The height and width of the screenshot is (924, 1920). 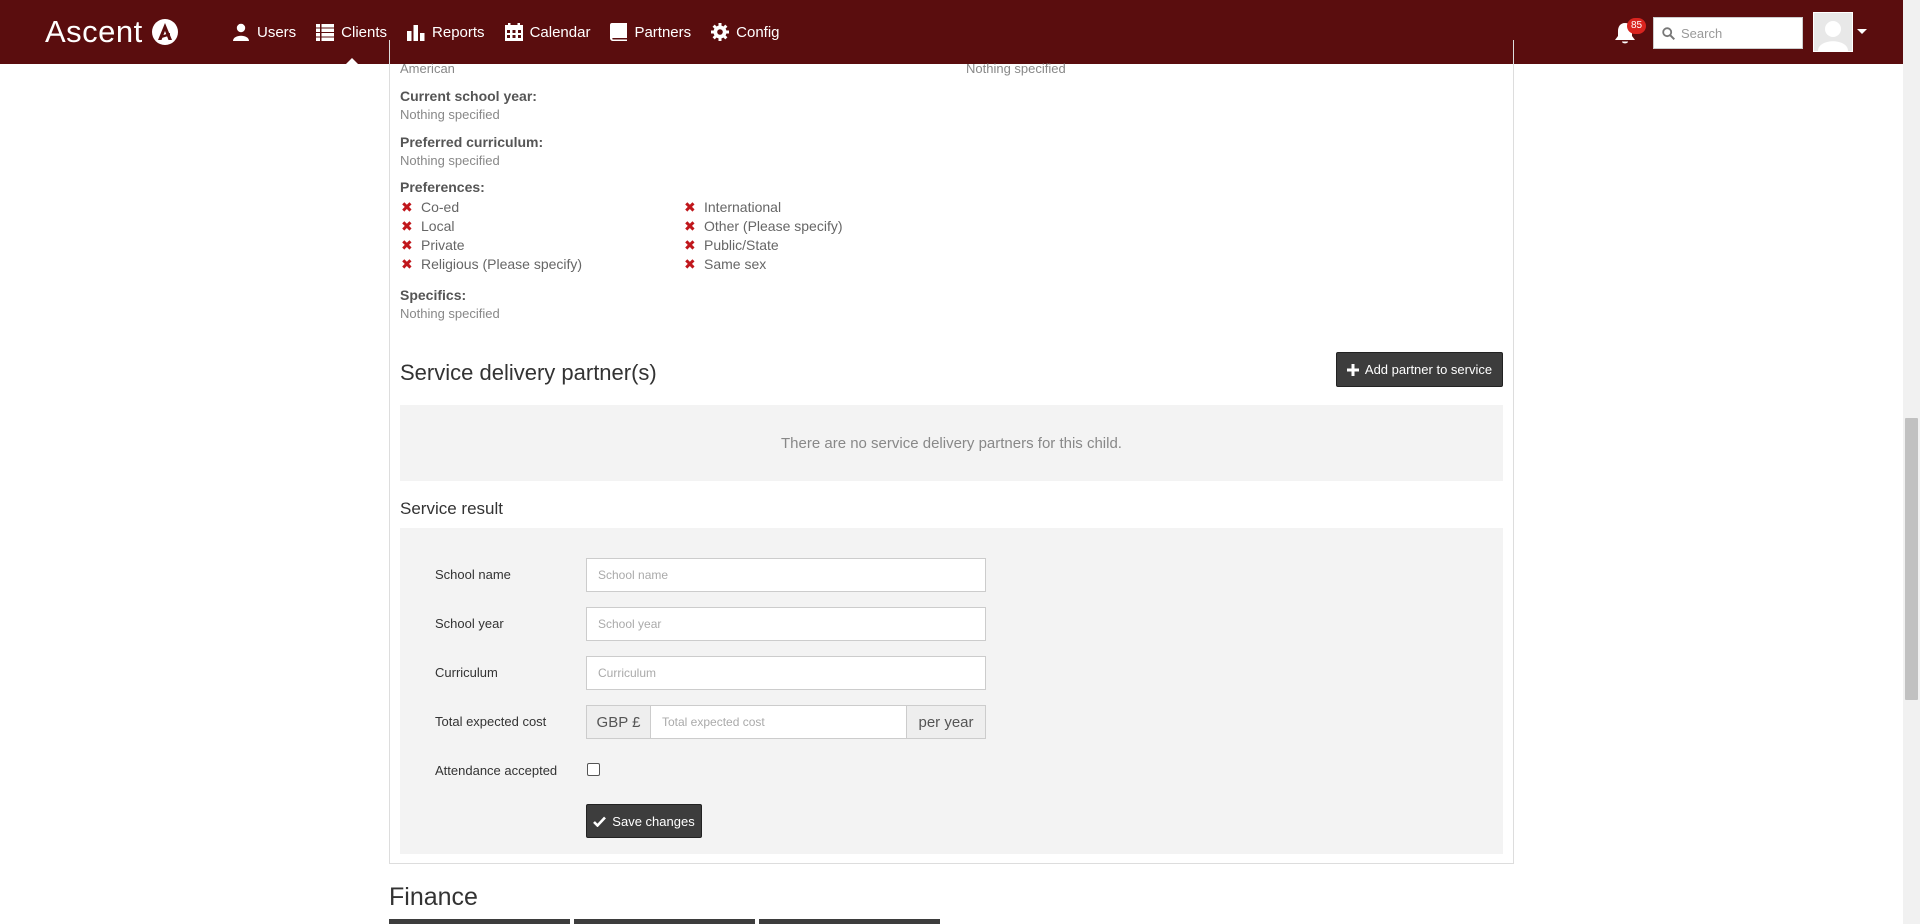 I want to click on list-icon, so click(x=325, y=32).